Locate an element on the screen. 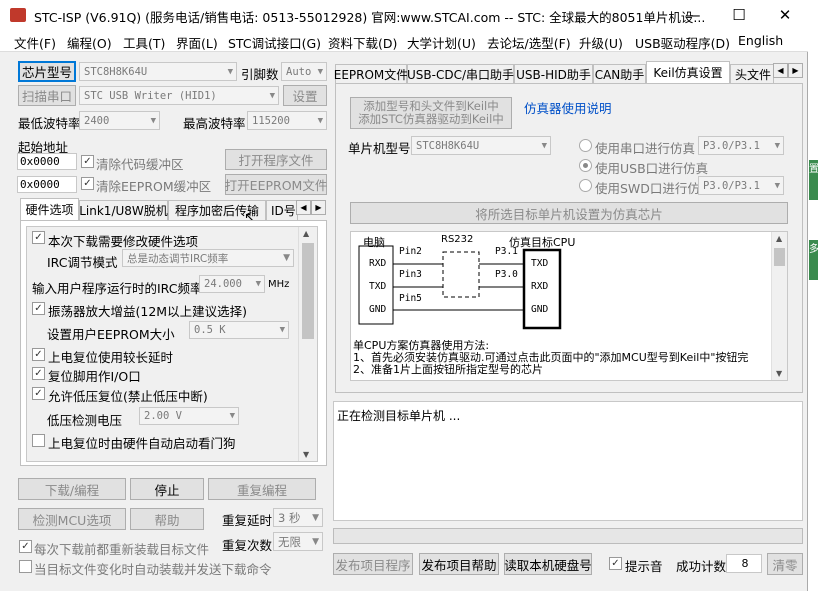  irc-freq-select: 24.000 ▼ is located at coordinates (232, 284).